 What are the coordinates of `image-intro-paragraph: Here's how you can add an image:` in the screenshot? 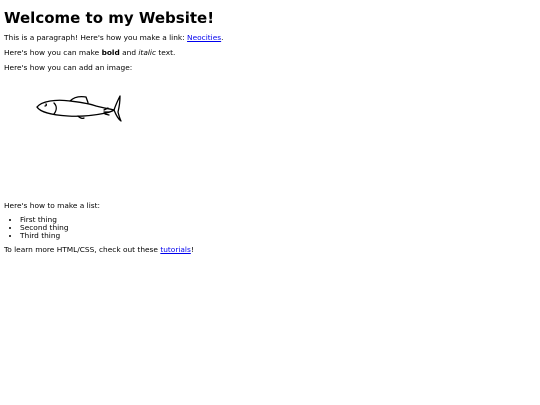 It's located at (68, 67).